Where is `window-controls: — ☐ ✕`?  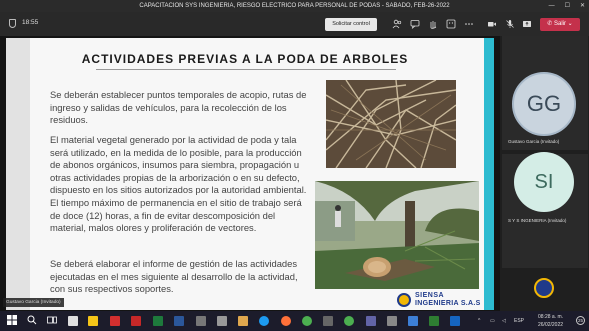 window-controls: — ☐ ✕ is located at coordinates (567, 6).